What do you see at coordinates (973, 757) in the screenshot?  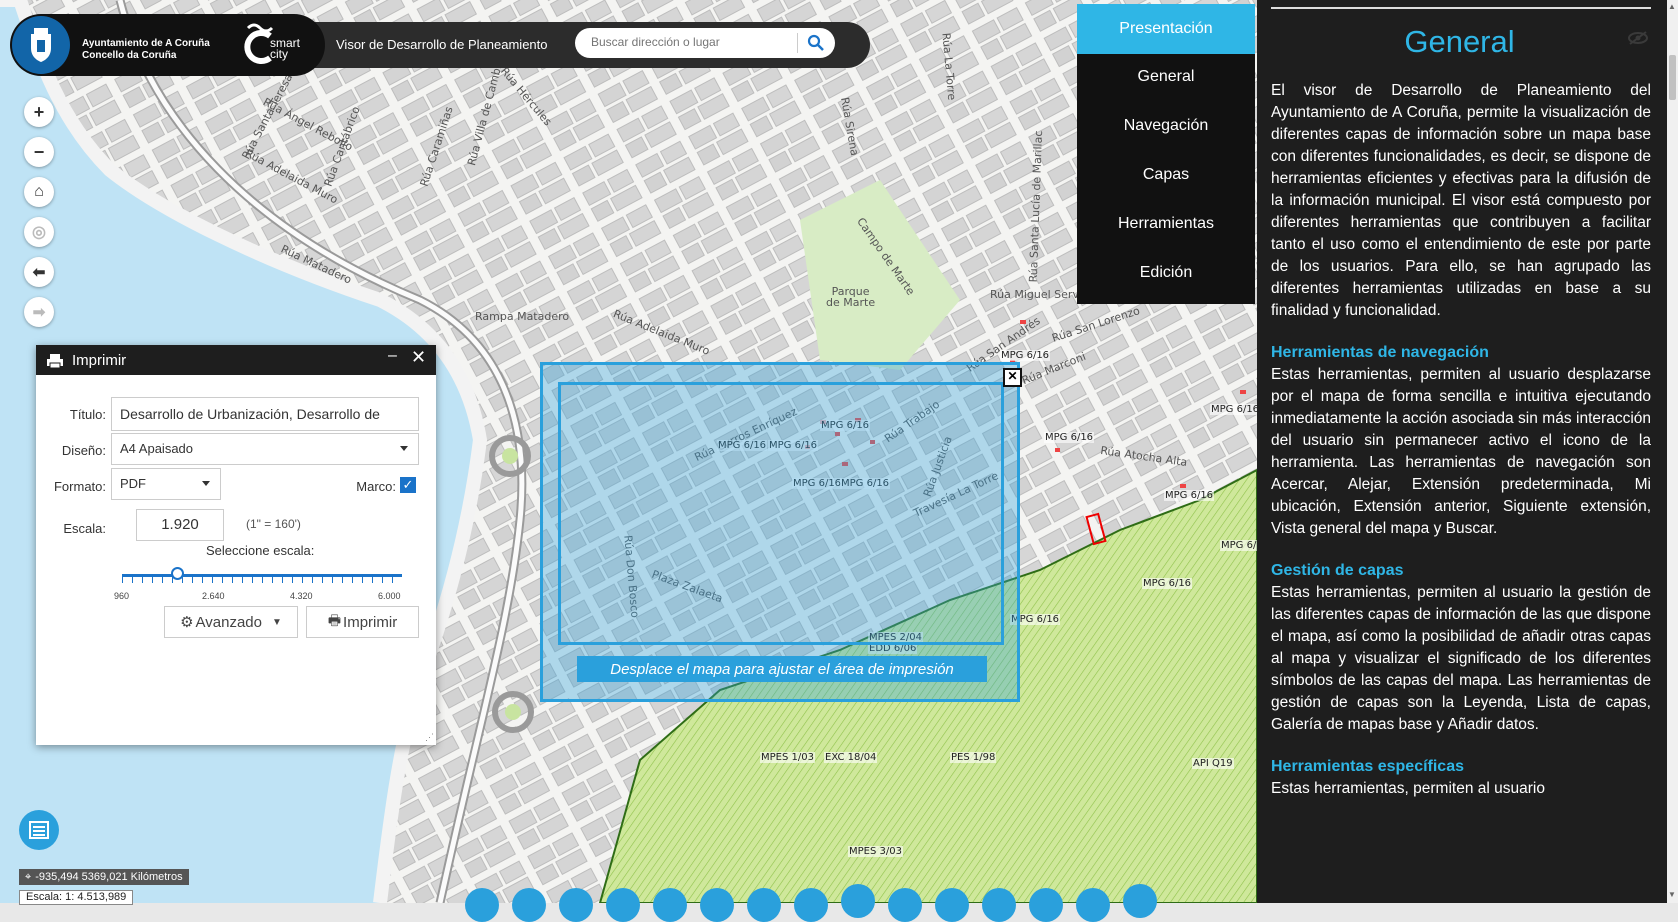 I see `parcel-label: PES 1/98` at bounding box center [973, 757].